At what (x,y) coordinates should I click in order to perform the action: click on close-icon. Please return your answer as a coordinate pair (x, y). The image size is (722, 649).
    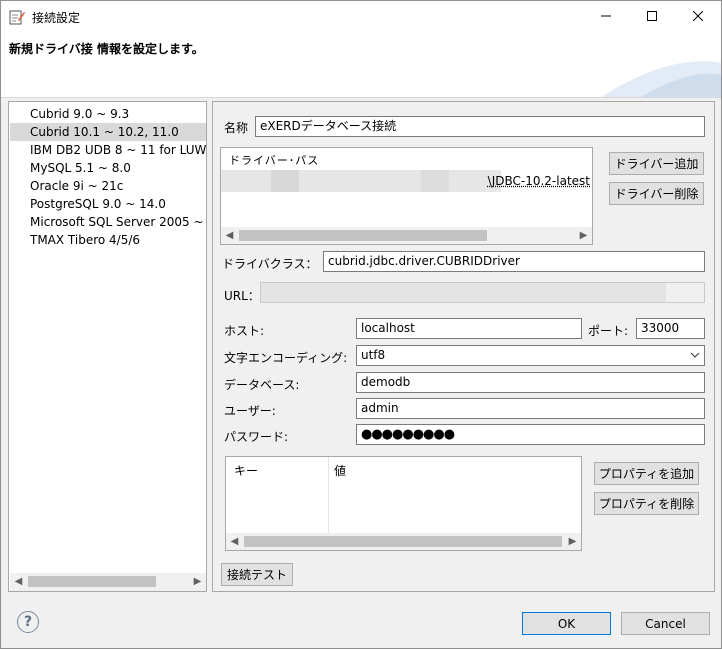
    Looking at the image, I should click on (698, 17).